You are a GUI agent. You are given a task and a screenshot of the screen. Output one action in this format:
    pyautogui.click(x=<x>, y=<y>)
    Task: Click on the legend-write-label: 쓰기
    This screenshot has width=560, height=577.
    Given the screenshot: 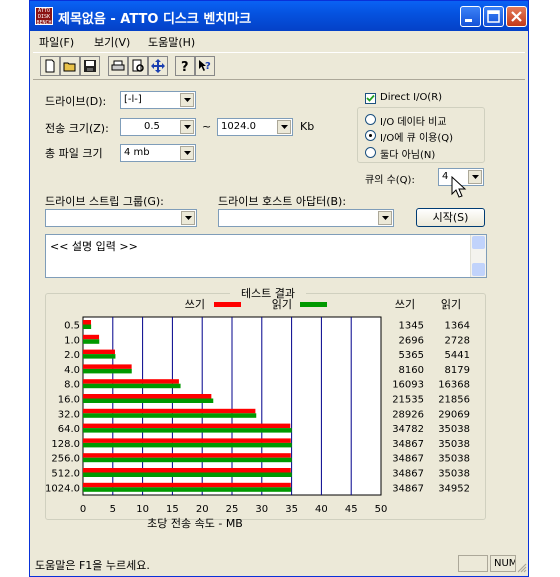 What is the action you would take?
    pyautogui.click(x=195, y=304)
    